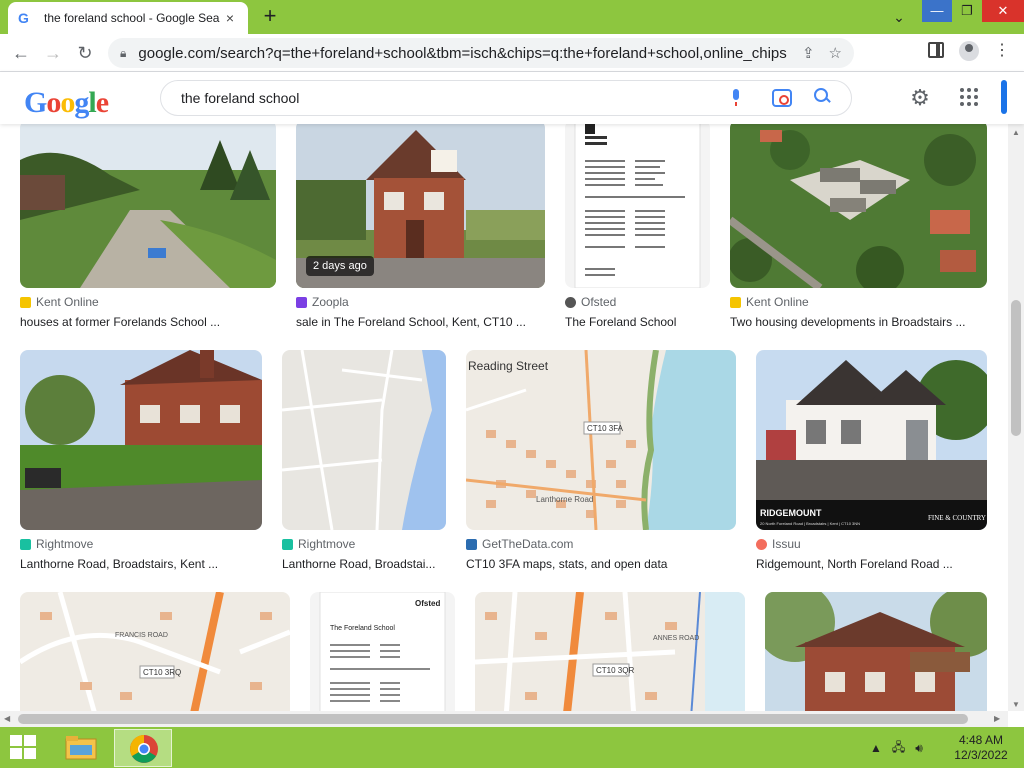 The width and height of the screenshot is (1024, 773). What do you see at coordinates (322, 302) in the screenshot?
I see `result-source: Zoopla` at bounding box center [322, 302].